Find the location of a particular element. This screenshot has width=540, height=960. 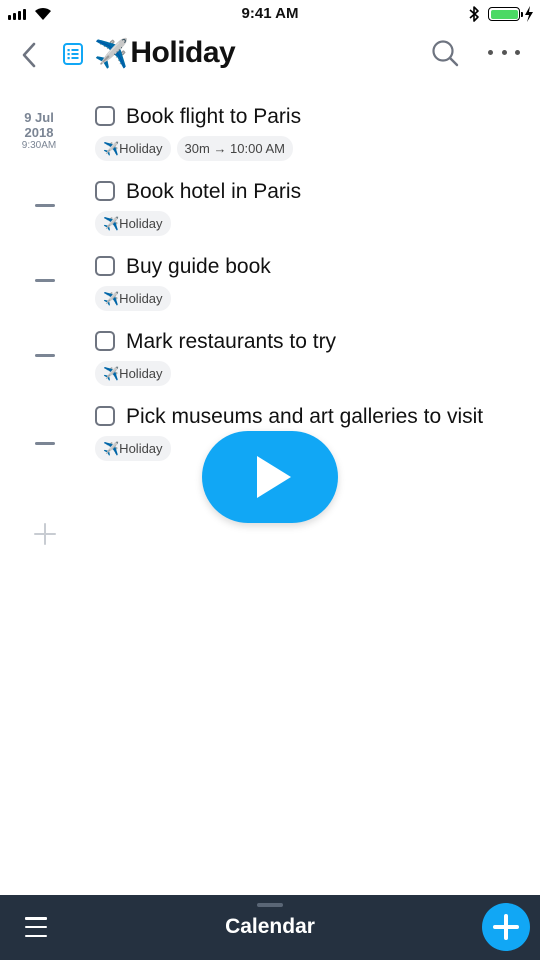

task-date: 9 Jul 2018 9:30AM is located at coordinates (39, 131).